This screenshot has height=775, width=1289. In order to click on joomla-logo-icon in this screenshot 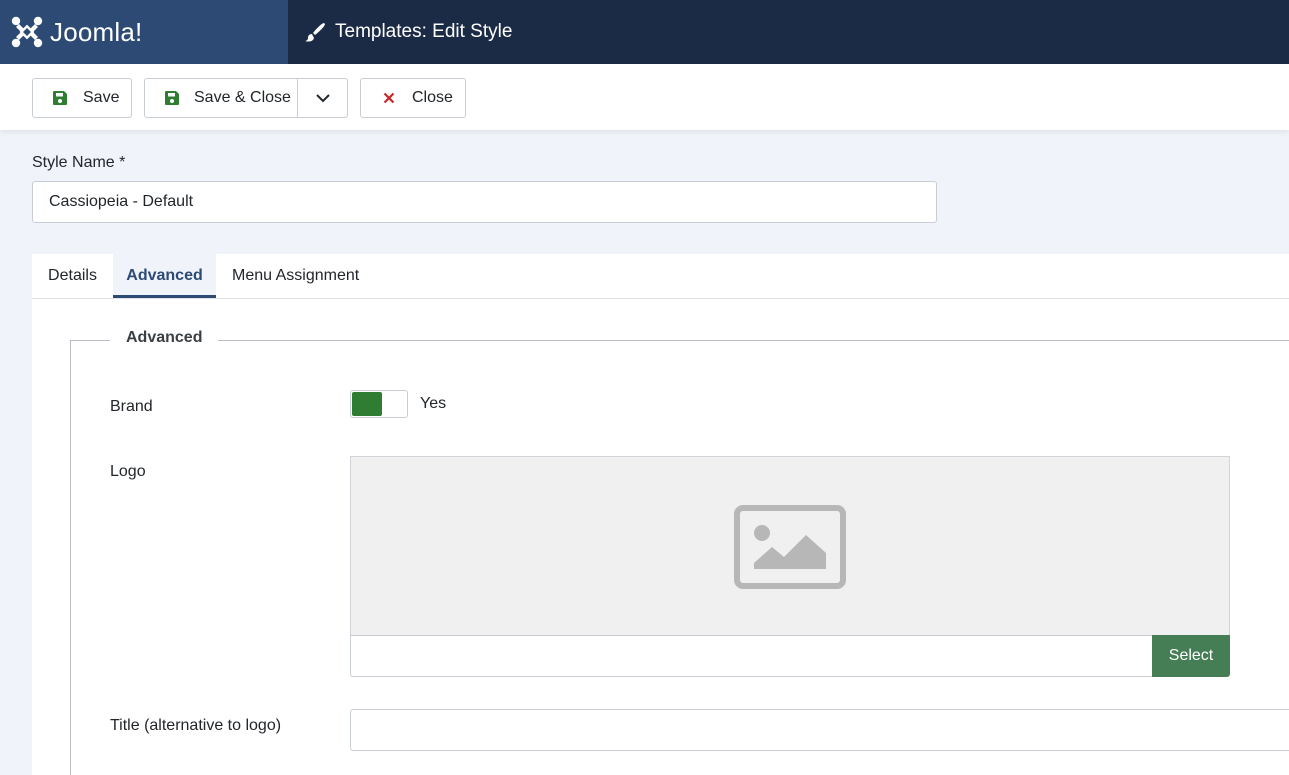, I will do `click(27, 32)`.